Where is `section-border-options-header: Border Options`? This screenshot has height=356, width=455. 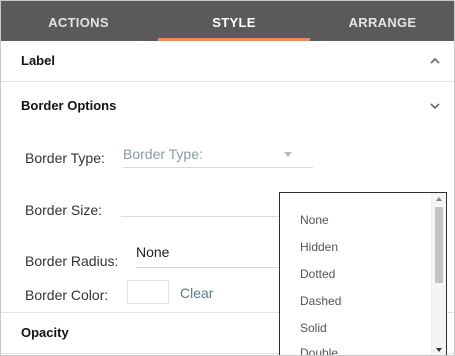 section-border-options-header: Border Options is located at coordinates (227, 106).